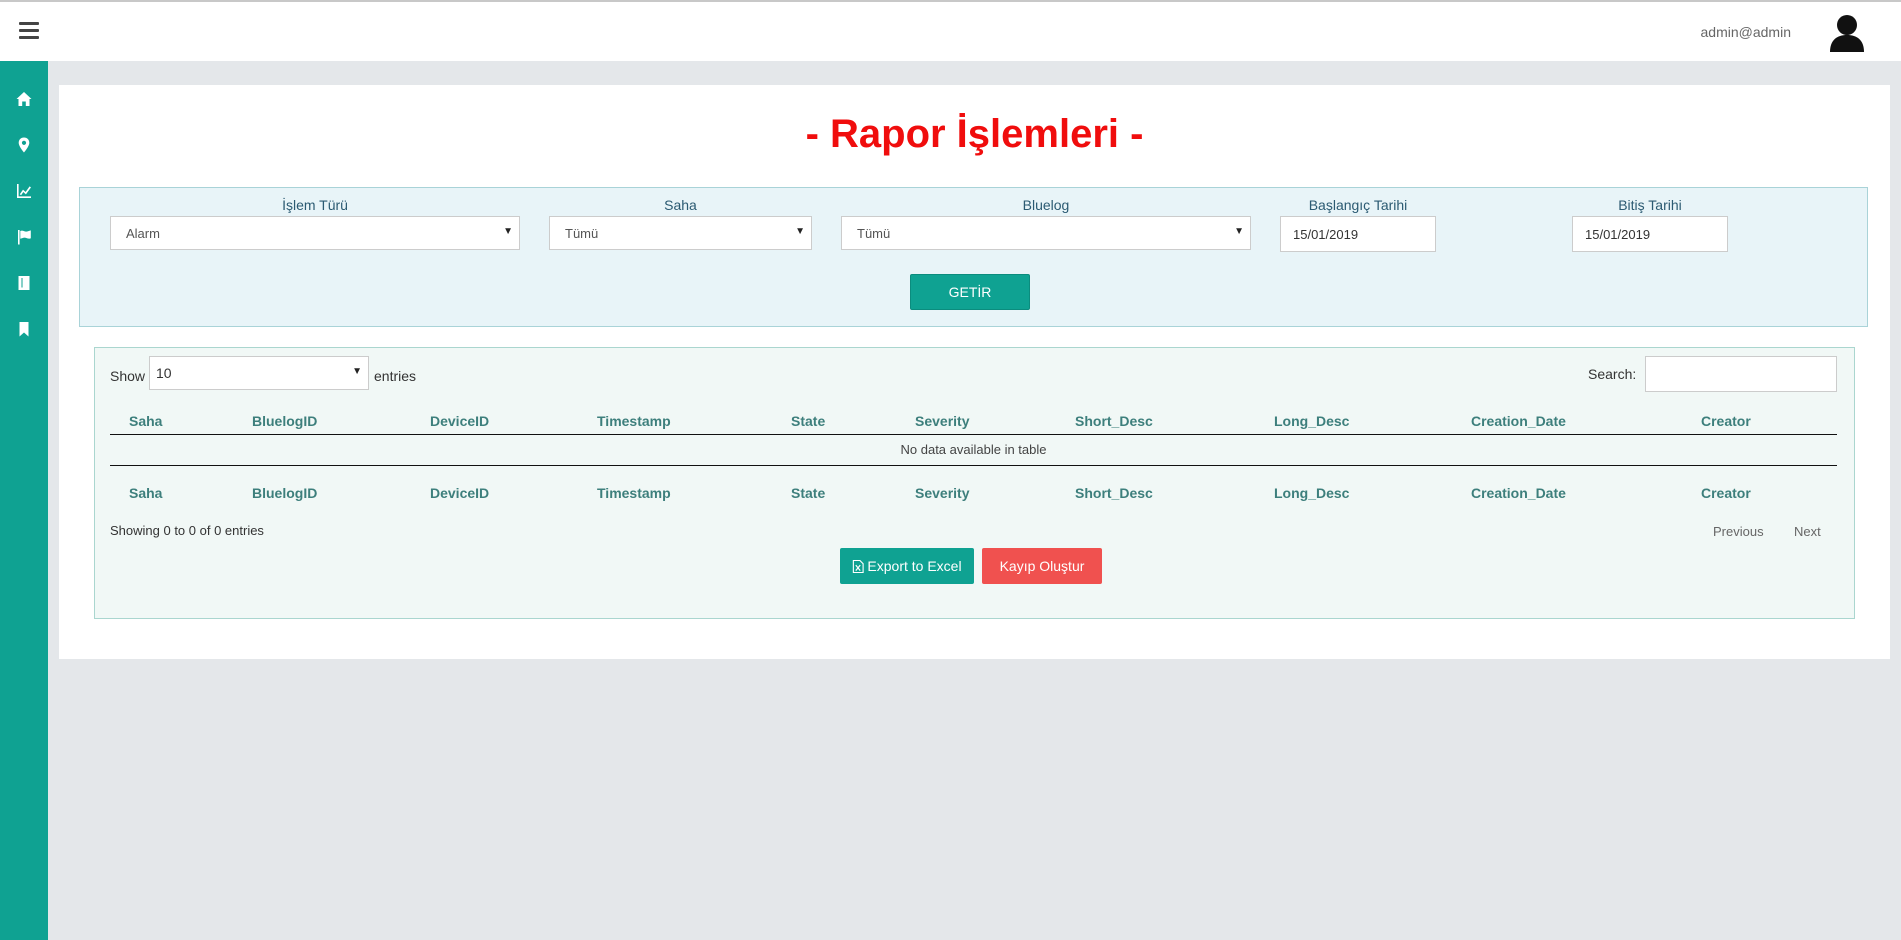 Image resolution: width=1901 pixels, height=940 pixels. I want to click on bluelog-select: Tümü ▼, so click(1046, 233).